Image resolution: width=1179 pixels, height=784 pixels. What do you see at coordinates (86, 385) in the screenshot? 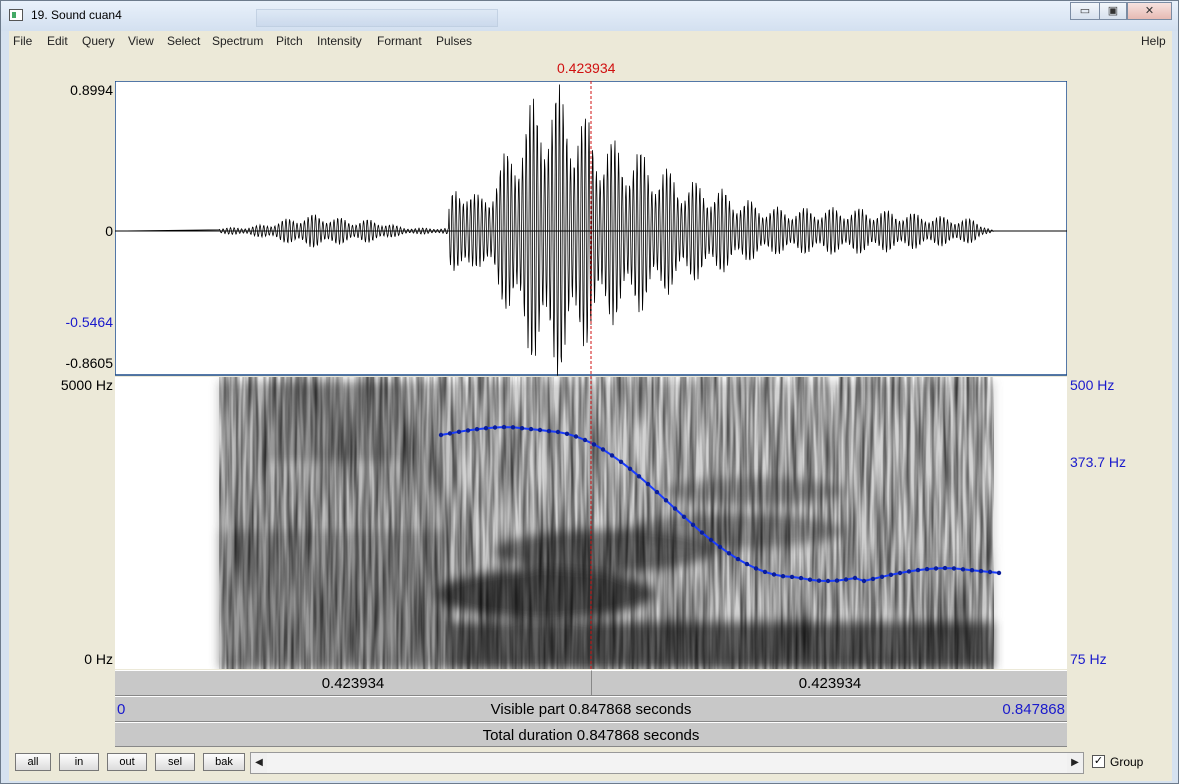
I see `spectrogram-top-freq-label: 5000 Hz` at bounding box center [86, 385].